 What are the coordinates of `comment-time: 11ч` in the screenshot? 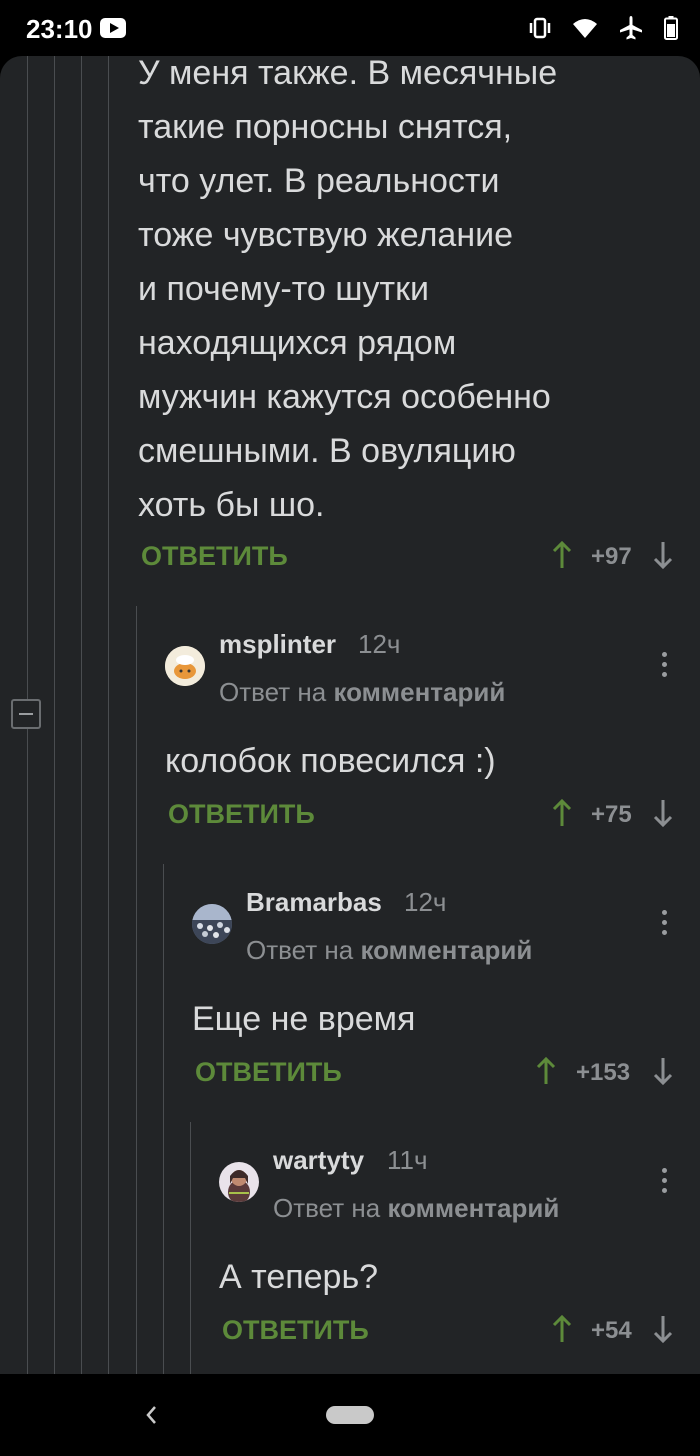 It's located at (407, 1160).